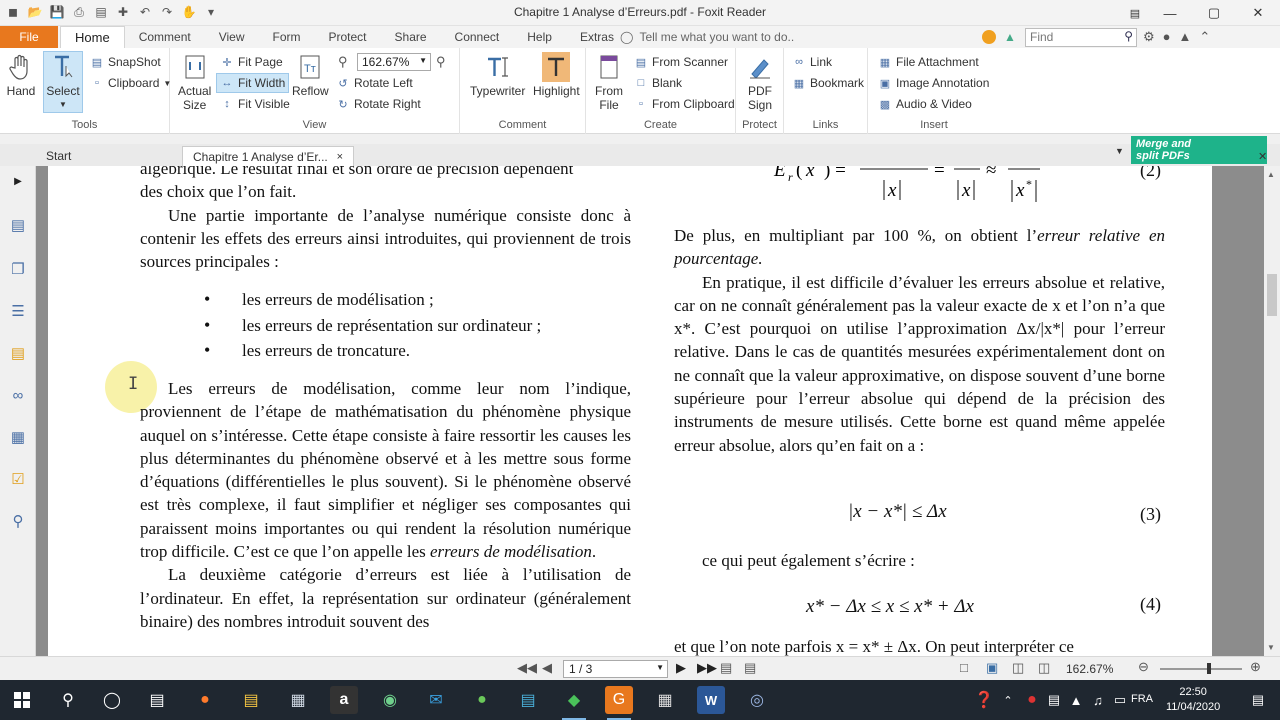 The width and height of the screenshot is (1280, 720). What do you see at coordinates (125, 62) in the screenshot?
I see `snapshot-button: ▤ SnapShot` at bounding box center [125, 62].